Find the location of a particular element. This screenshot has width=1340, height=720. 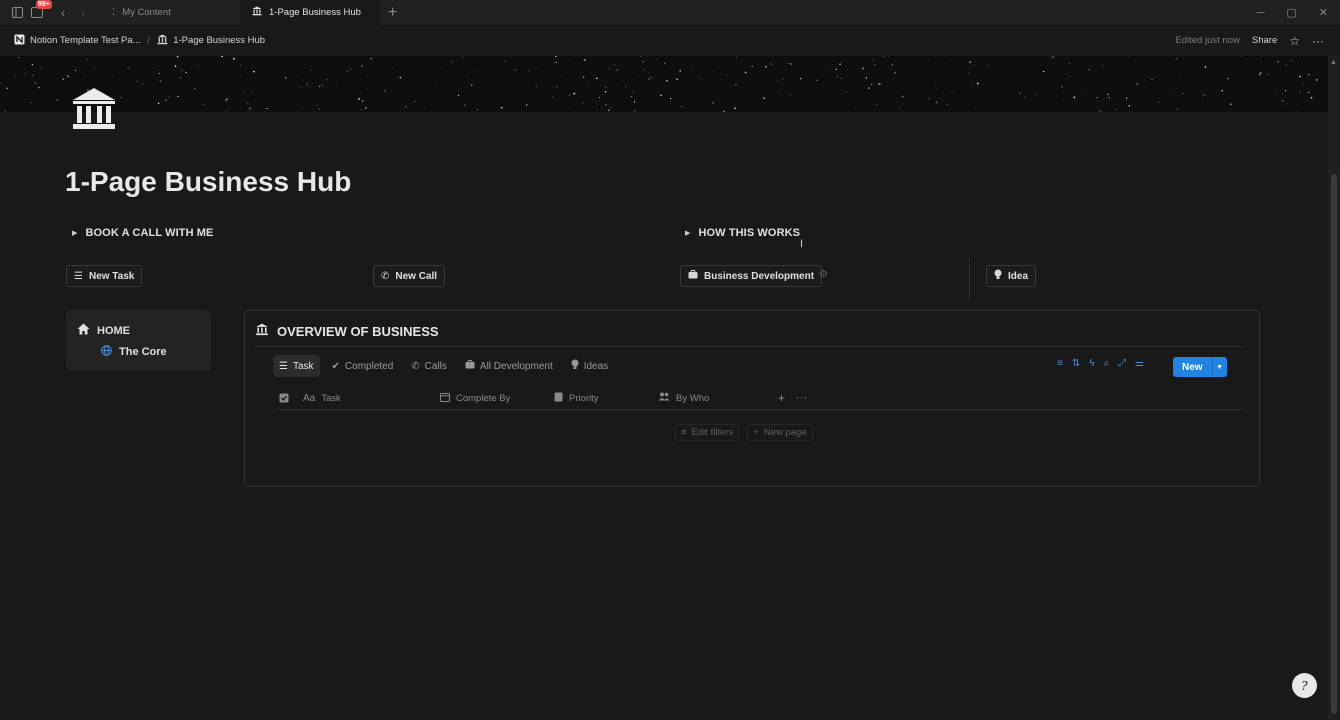

new-task-button: ☰ New Task is located at coordinates (104, 276).